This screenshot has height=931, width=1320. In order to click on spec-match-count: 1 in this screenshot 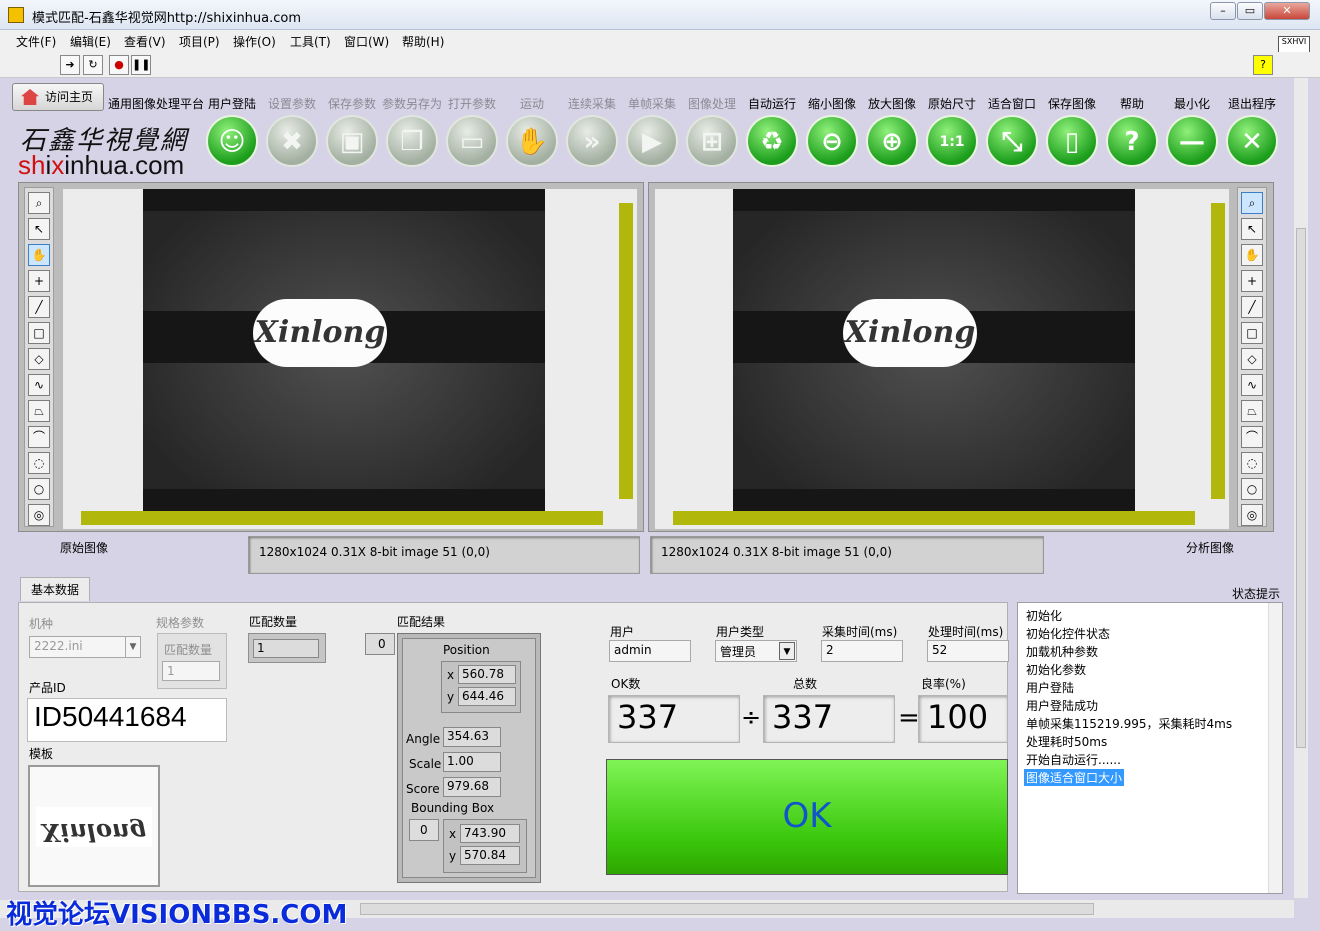, I will do `click(191, 671)`.